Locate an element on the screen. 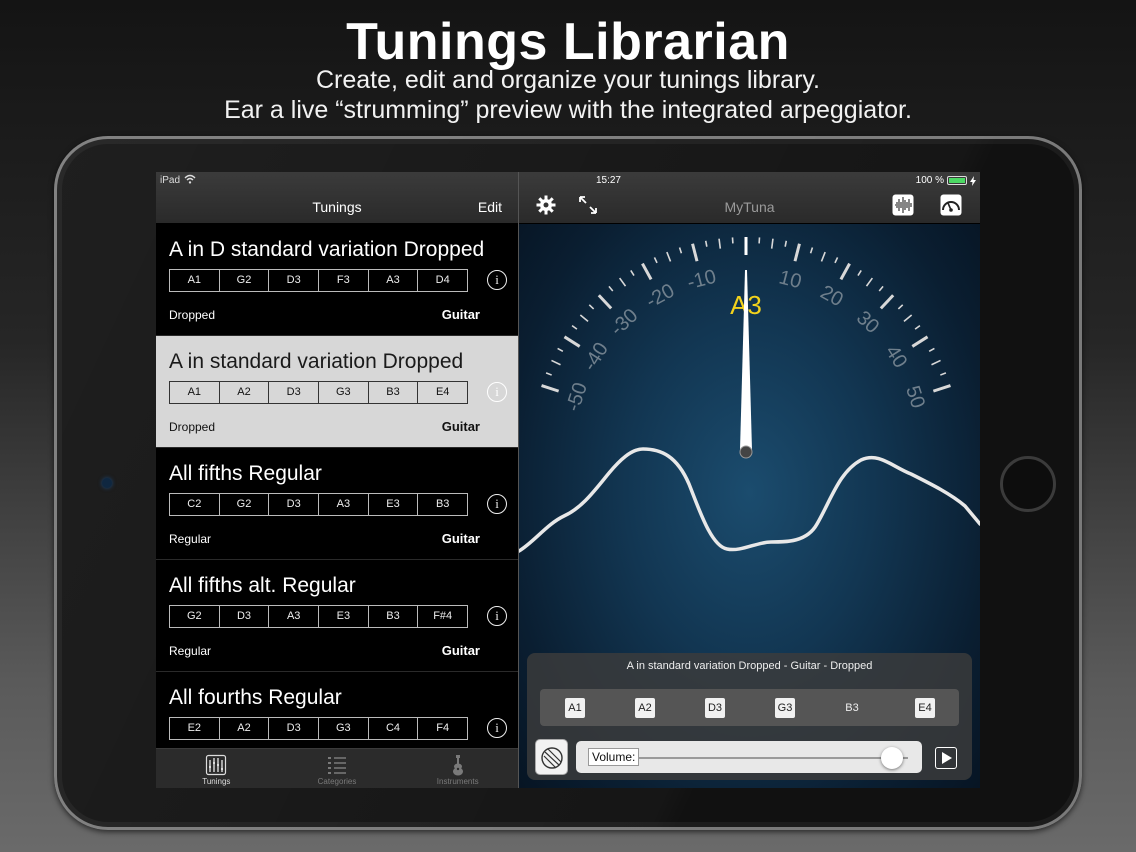  battery-status: 100 % is located at coordinates (946, 180).